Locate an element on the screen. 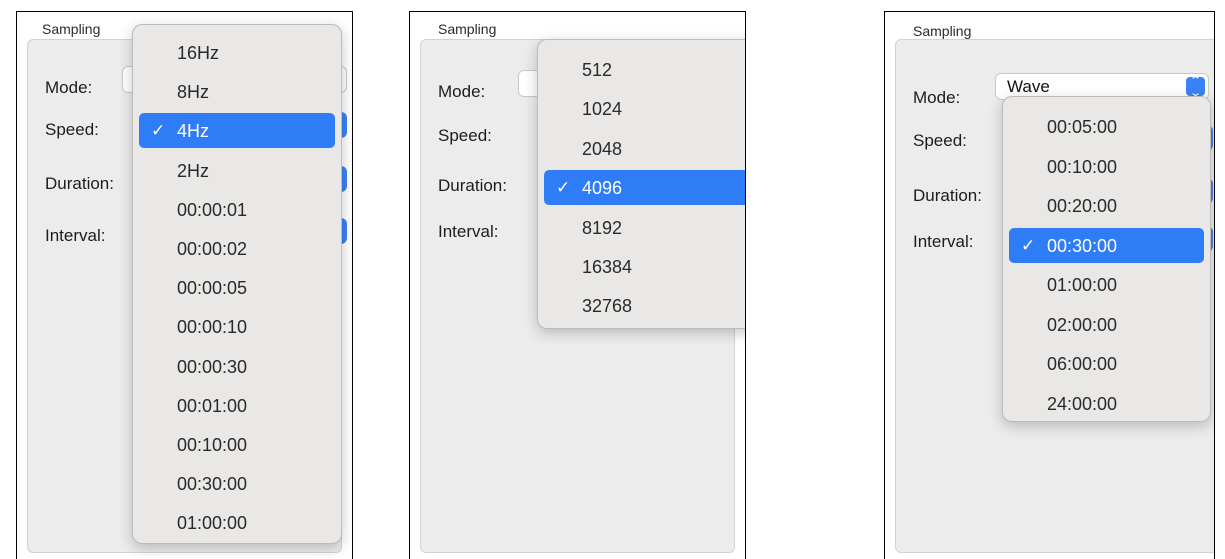 The width and height of the screenshot is (1225, 559). menu-item: 00:30:00 is located at coordinates (237, 483).